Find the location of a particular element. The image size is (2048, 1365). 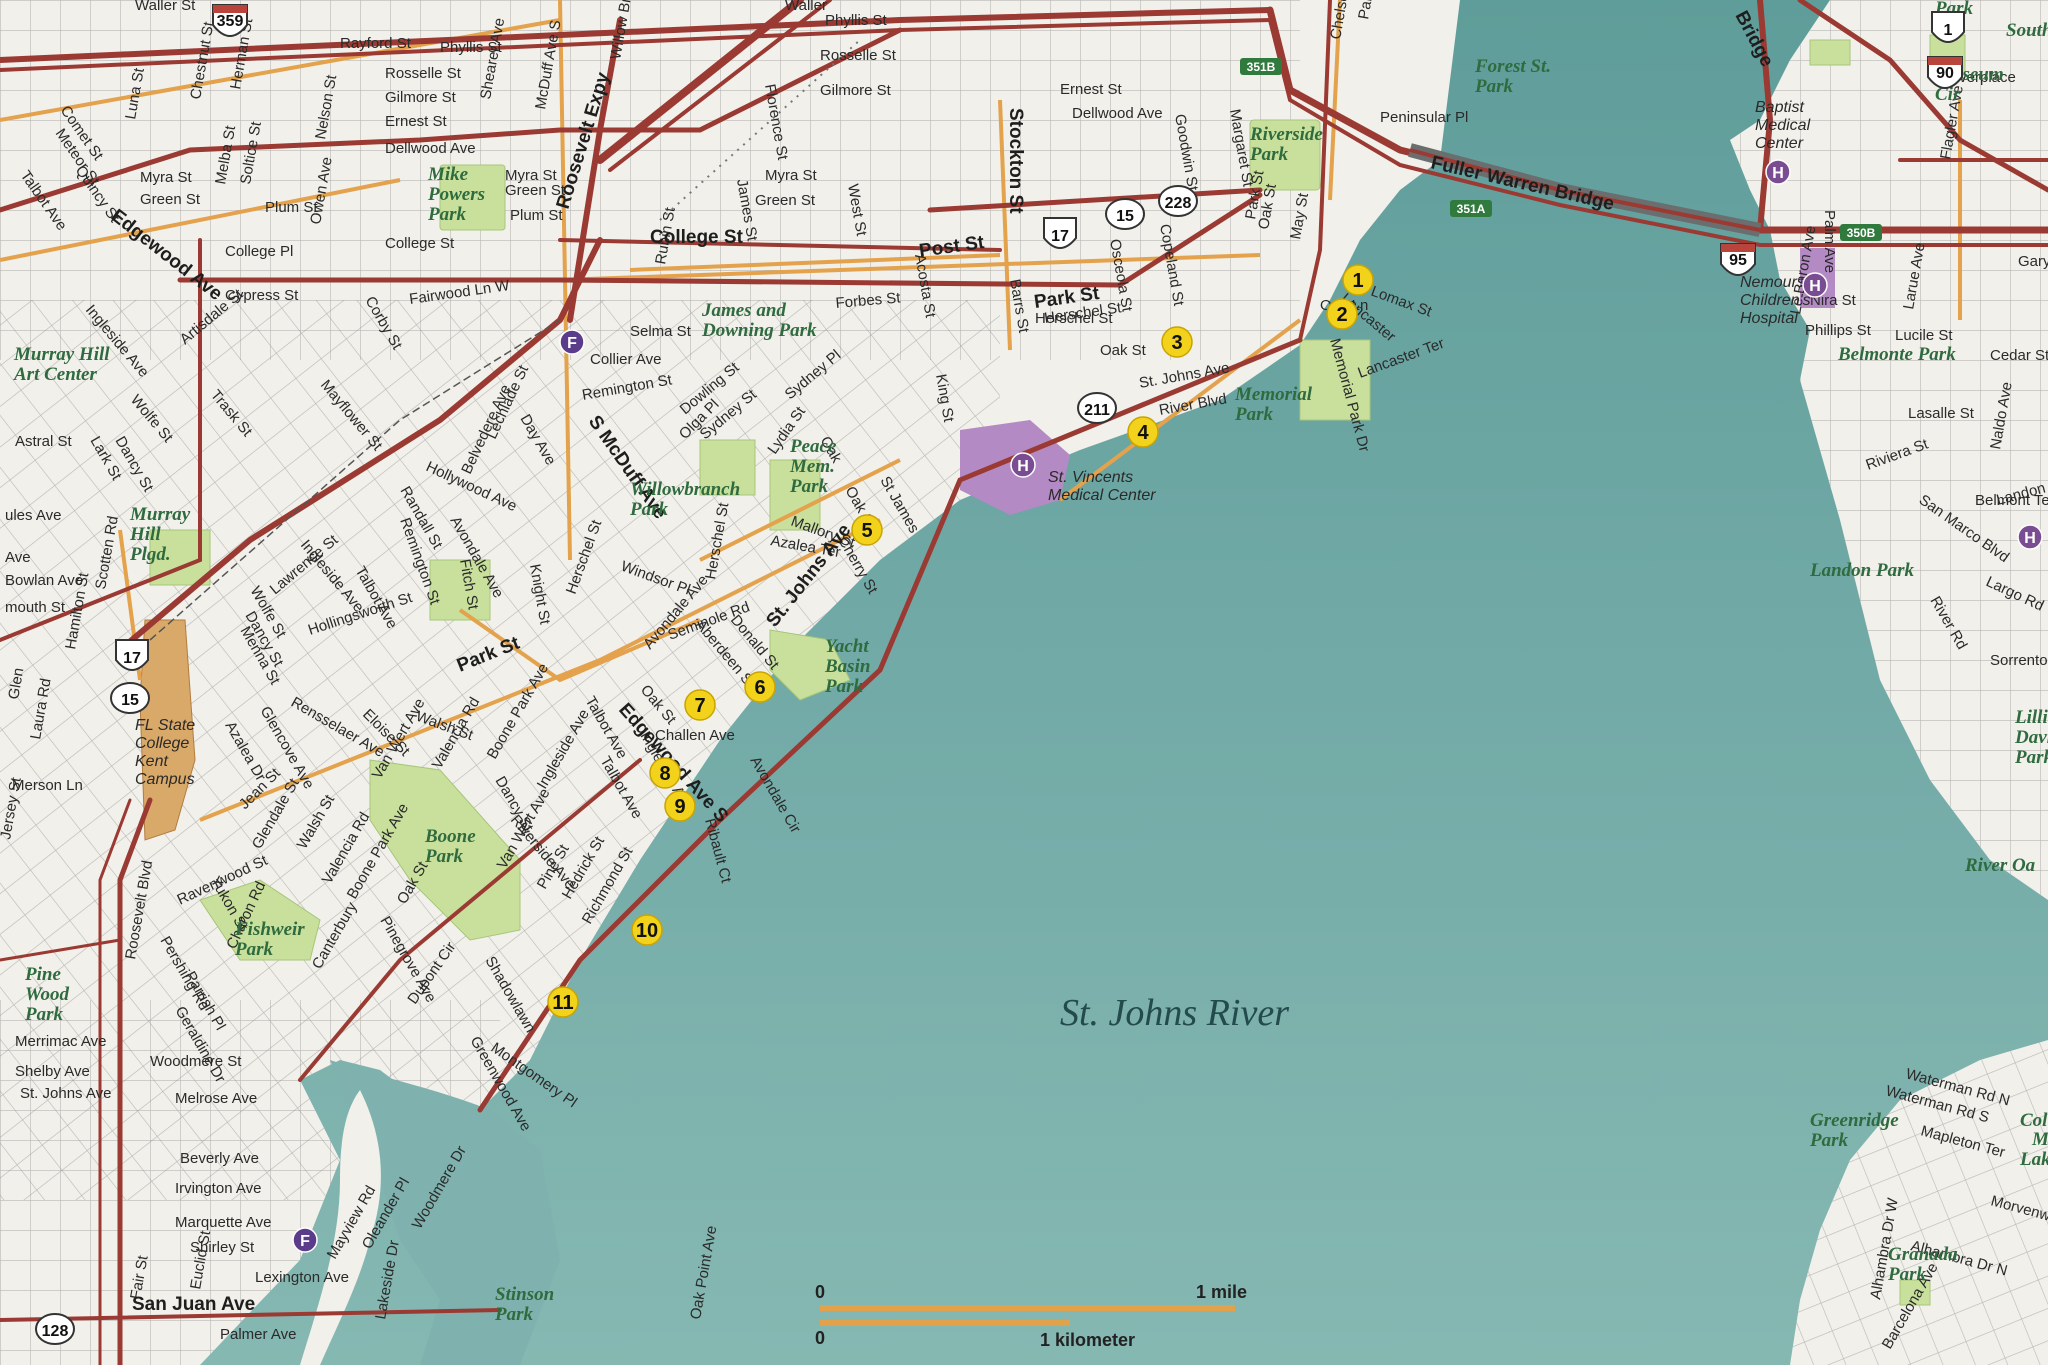

place-label-river-oaks: River Oa is located at coordinates (2000, 865).